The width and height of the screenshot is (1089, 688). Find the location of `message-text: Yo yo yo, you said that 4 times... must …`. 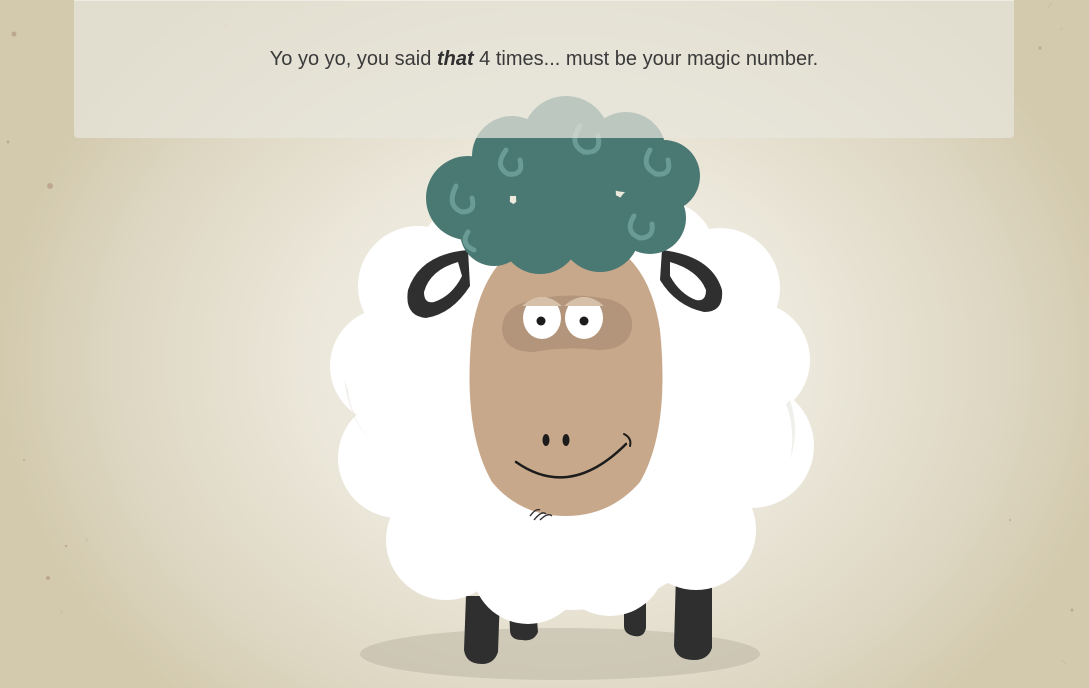

message-text: Yo yo yo, you said that 4 times... must … is located at coordinates (544, 59).